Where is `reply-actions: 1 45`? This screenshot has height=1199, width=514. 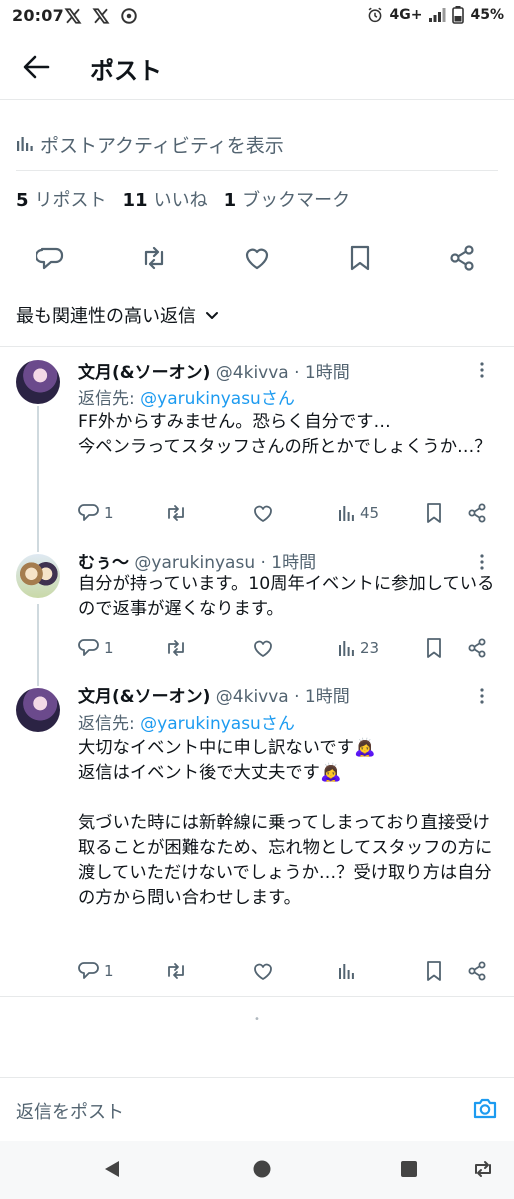
reply-actions: 1 45 is located at coordinates (288, 513).